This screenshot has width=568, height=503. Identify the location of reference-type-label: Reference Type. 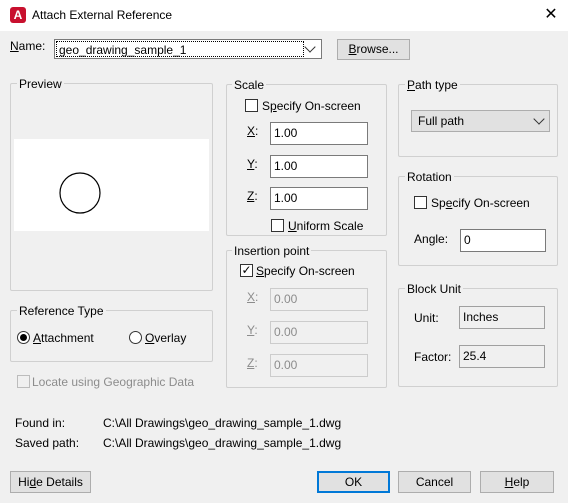
(61, 311).